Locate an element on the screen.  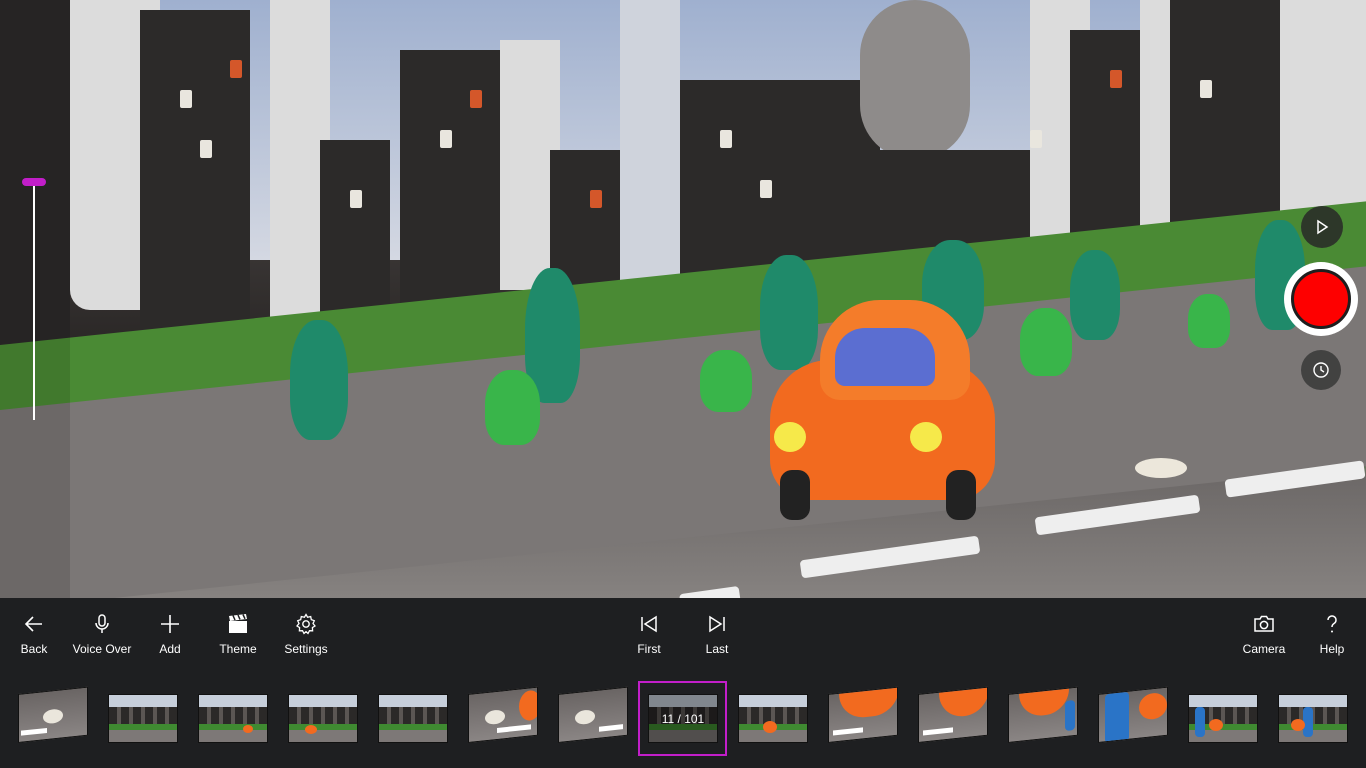
theme-button: Theme is located at coordinates (238, 639).